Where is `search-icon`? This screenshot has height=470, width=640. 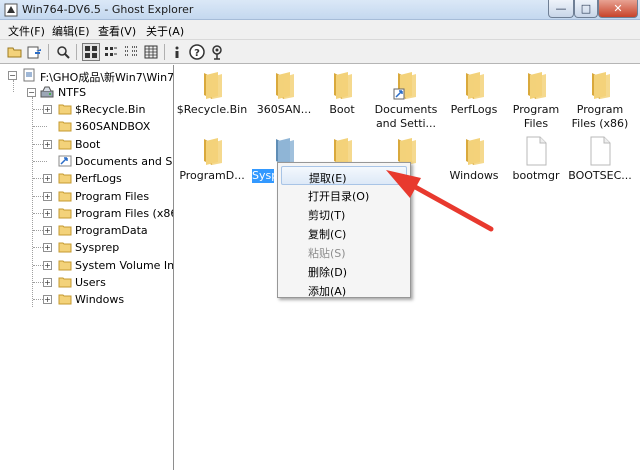 search-icon is located at coordinates (63, 52).